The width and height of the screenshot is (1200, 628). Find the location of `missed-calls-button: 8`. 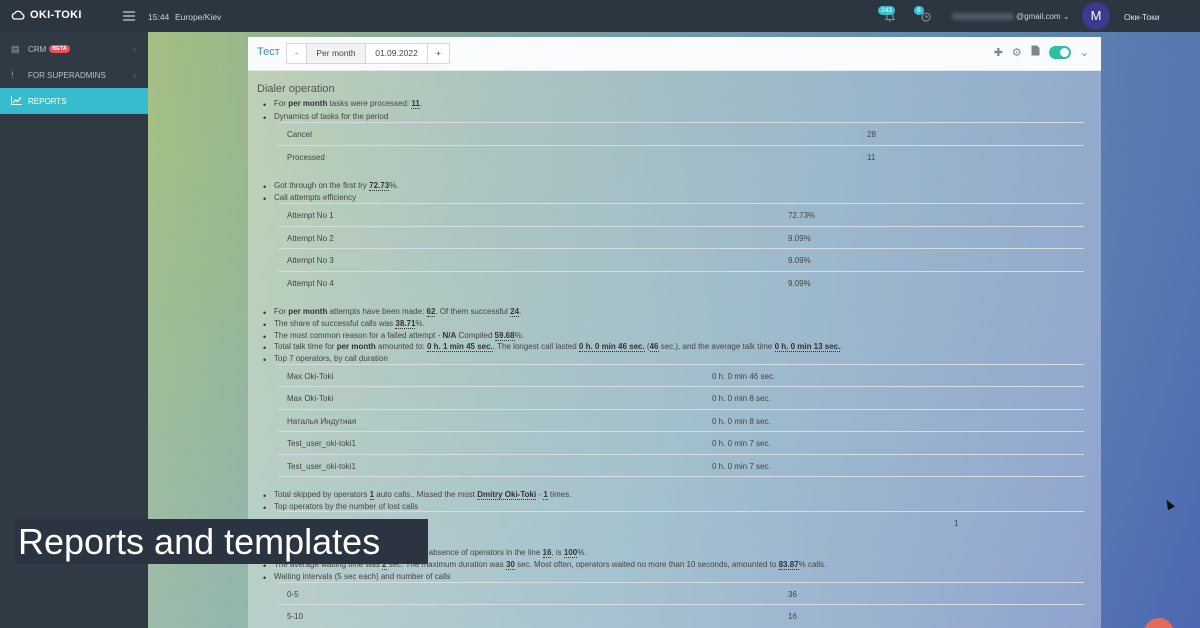

missed-calls-button: 8 is located at coordinates (923, 15).